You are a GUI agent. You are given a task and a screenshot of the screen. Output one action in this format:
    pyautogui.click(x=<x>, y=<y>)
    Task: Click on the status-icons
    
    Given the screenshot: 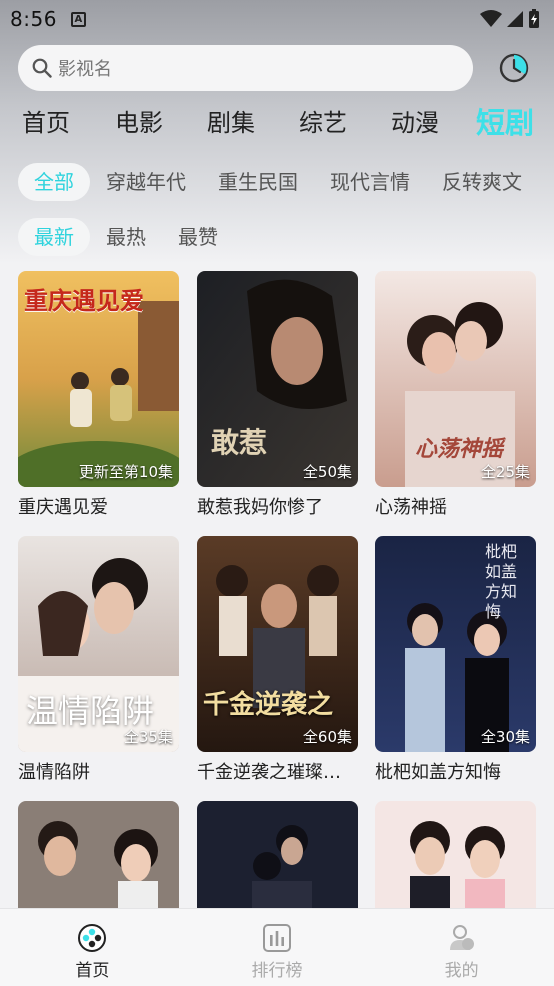 What is the action you would take?
    pyautogui.click(x=510, y=19)
    